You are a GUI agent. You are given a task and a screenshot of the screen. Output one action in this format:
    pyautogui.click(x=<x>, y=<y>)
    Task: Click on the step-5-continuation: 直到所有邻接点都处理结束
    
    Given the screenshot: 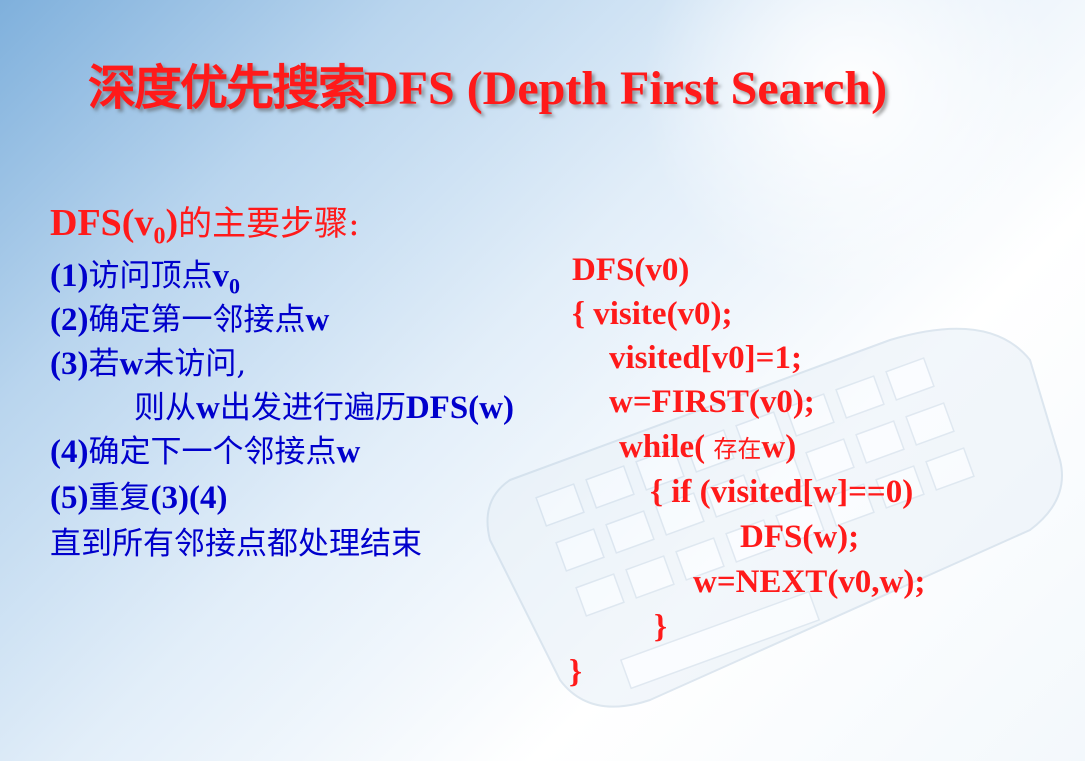 What is the action you would take?
    pyautogui.click(x=236, y=540)
    